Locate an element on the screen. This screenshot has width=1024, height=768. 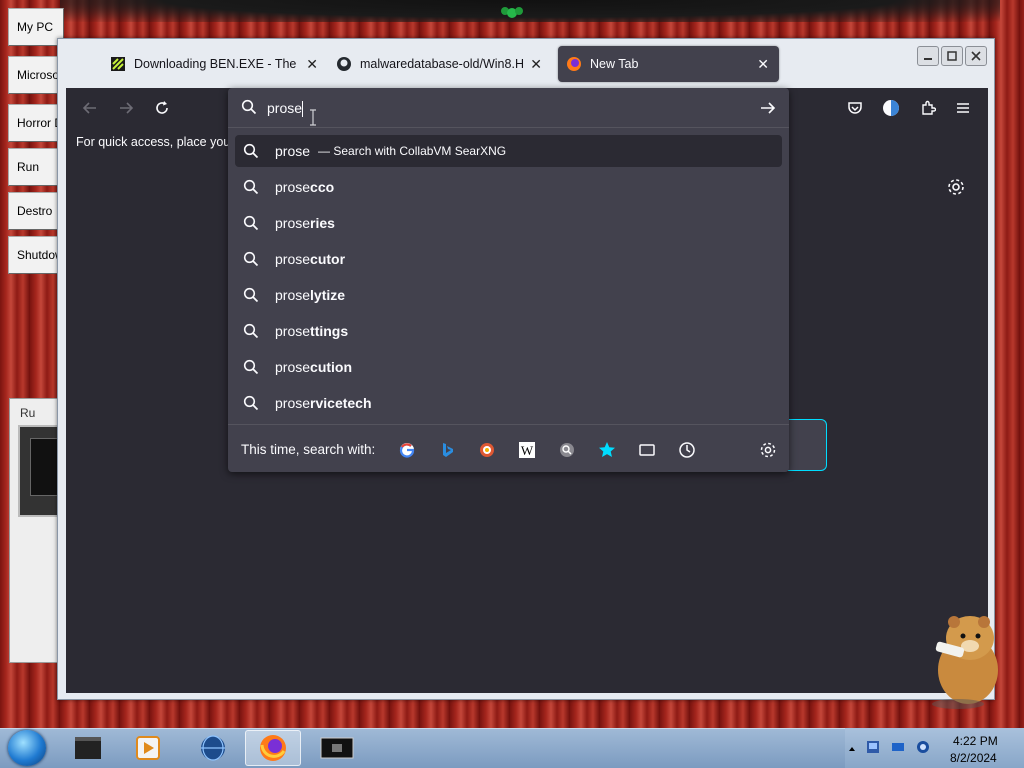
url-typed-text: prose is located at coordinates (285, 108).